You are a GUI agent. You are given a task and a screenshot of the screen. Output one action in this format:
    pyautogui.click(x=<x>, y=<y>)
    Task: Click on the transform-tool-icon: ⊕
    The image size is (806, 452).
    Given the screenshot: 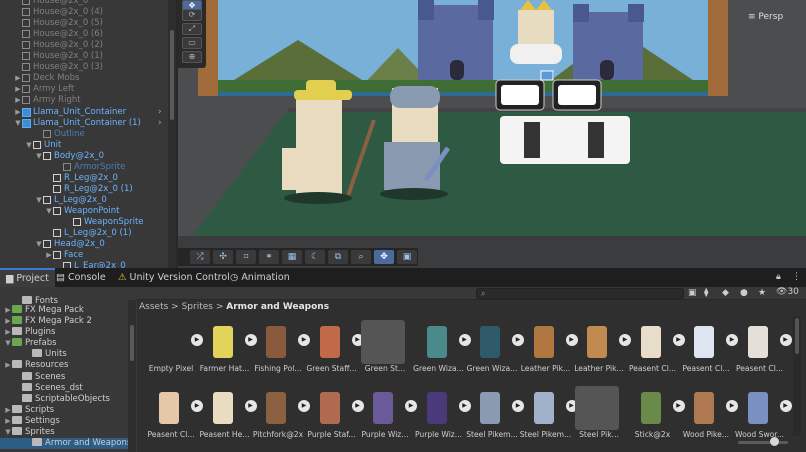 What is the action you would take?
    pyautogui.click(x=192, y=57)
    